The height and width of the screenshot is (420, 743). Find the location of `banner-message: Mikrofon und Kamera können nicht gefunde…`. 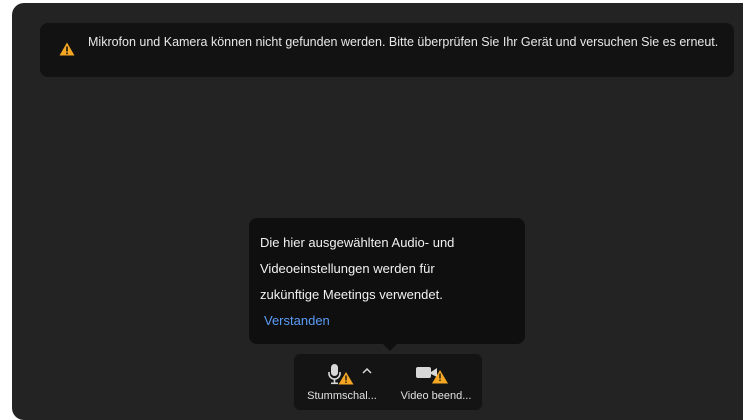

banner-message: Mikrofon und Kamera können nicht gefunde… is located at coordinates (403, 42).